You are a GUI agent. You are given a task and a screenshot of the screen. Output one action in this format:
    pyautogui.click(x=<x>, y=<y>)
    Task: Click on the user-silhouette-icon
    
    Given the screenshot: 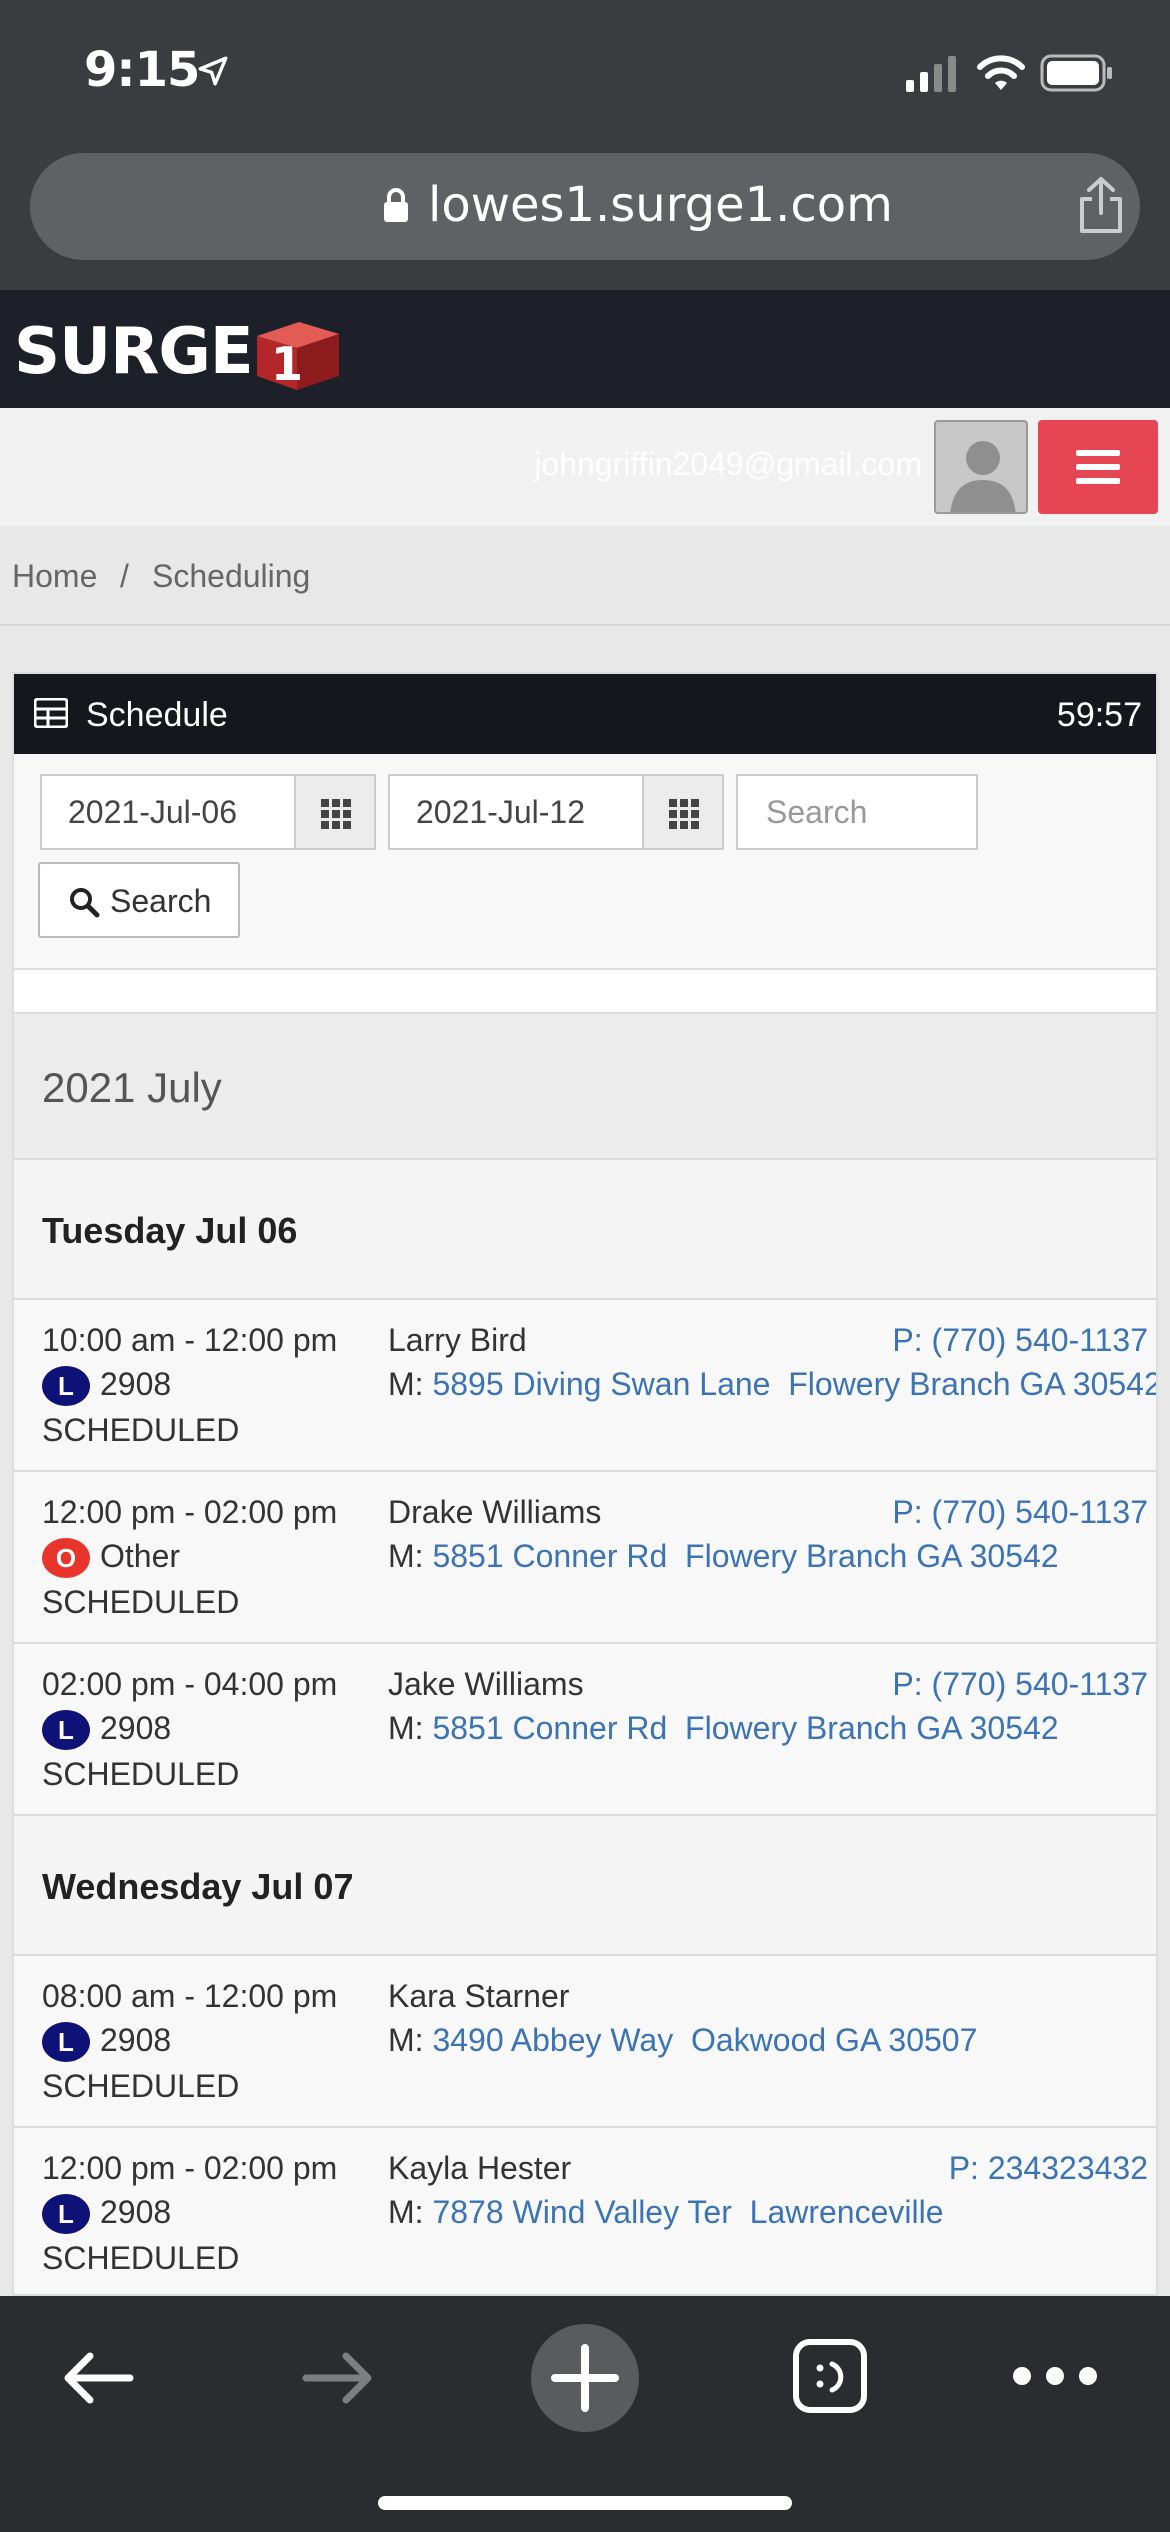 What is the action you would take?
    pyautogui.click(x=983, y=476)
    